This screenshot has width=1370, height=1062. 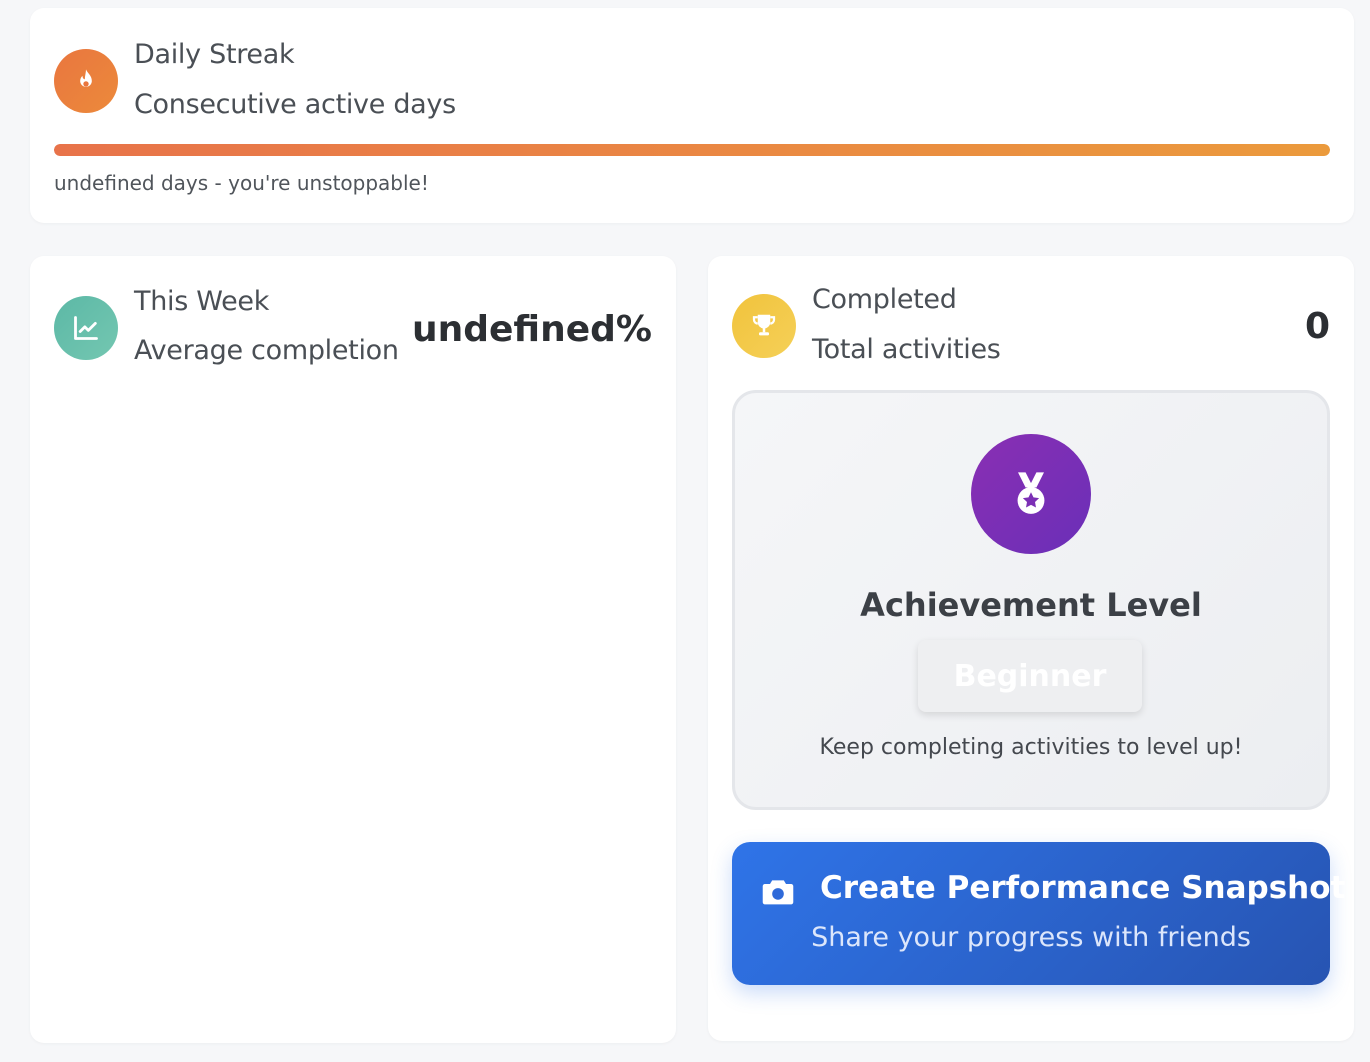 I want to click on achievement-title: Achievement Level, so click(x=1031, y=605).